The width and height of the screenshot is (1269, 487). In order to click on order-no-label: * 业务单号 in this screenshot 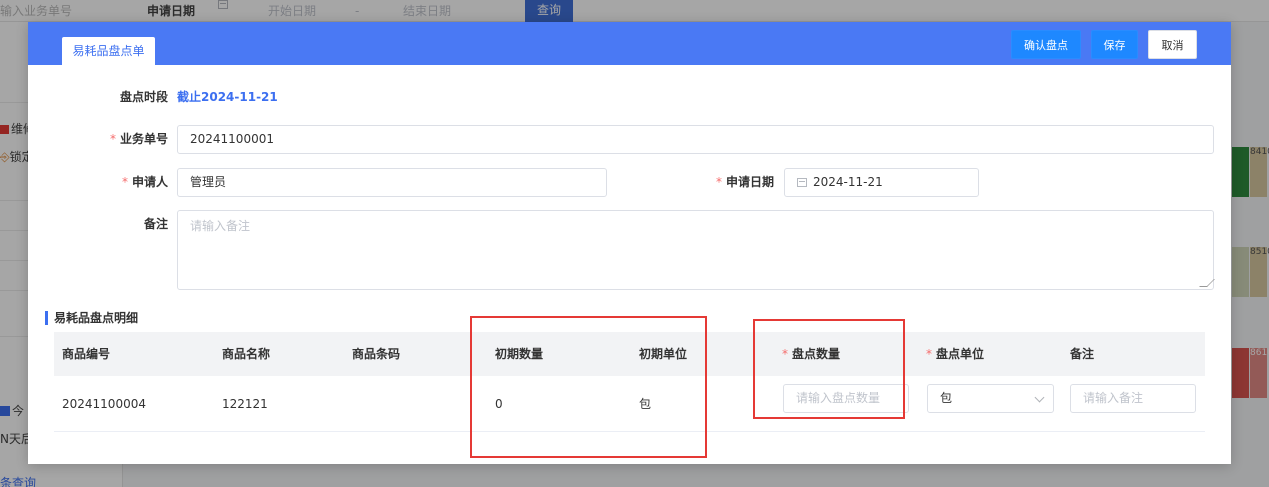, I will do `click(138, 139)`.